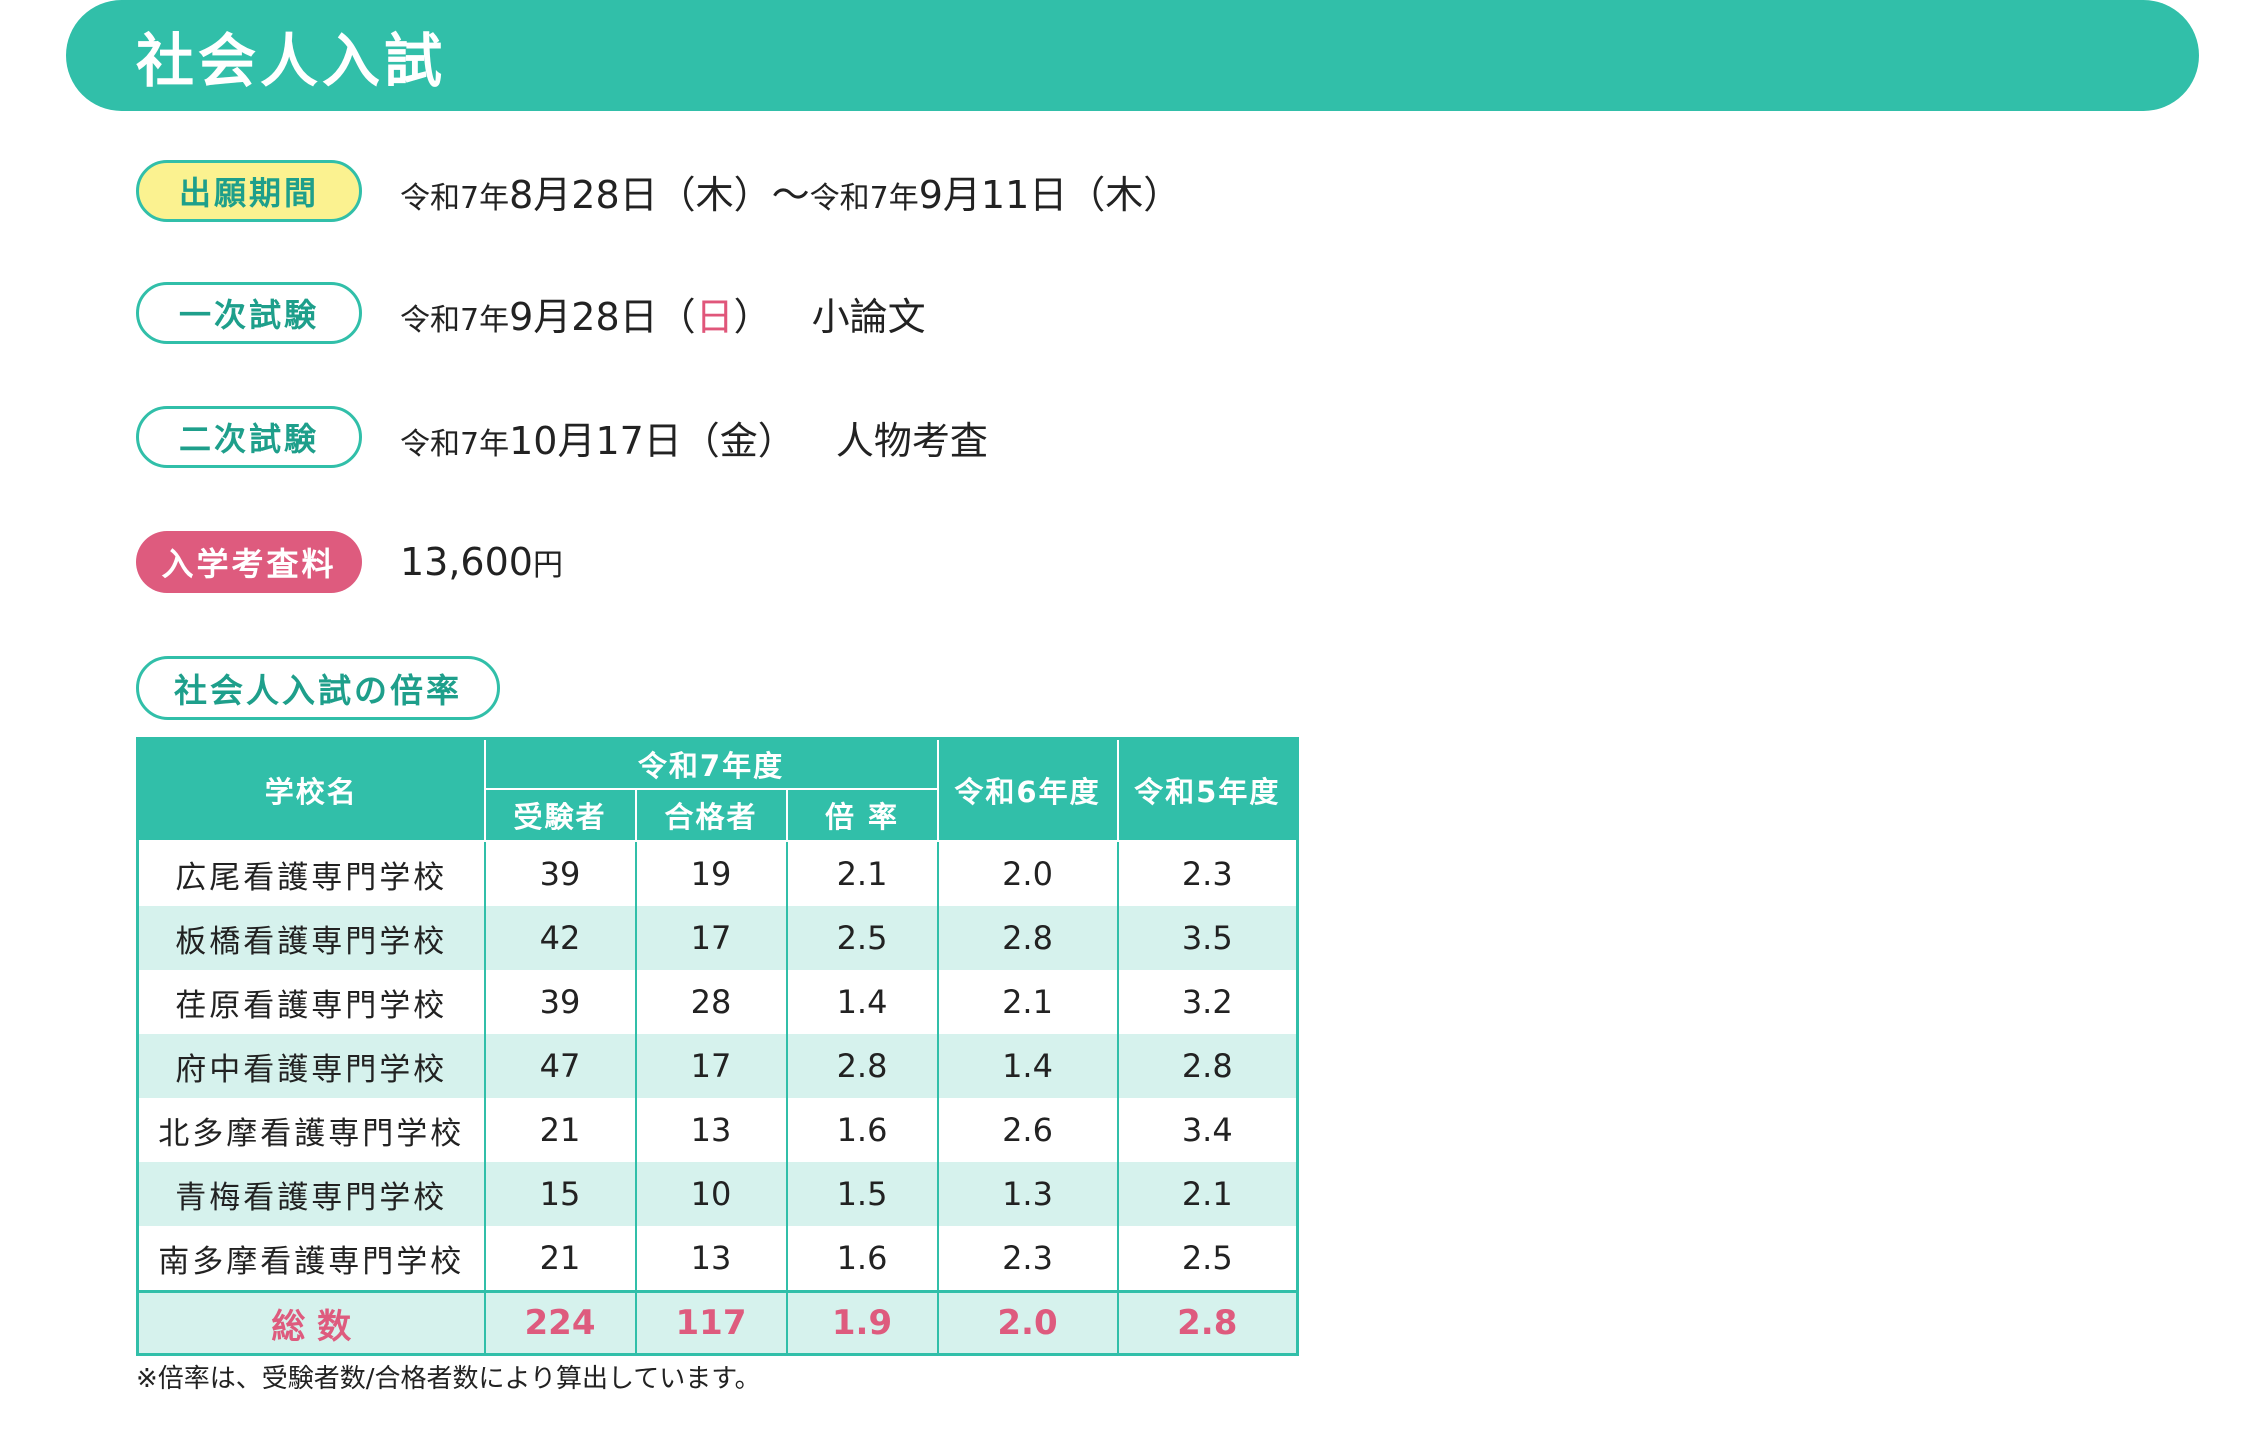 The image size is (2260, 1436). I want to click on total-r6: 2.0, so click(1027, 1322).